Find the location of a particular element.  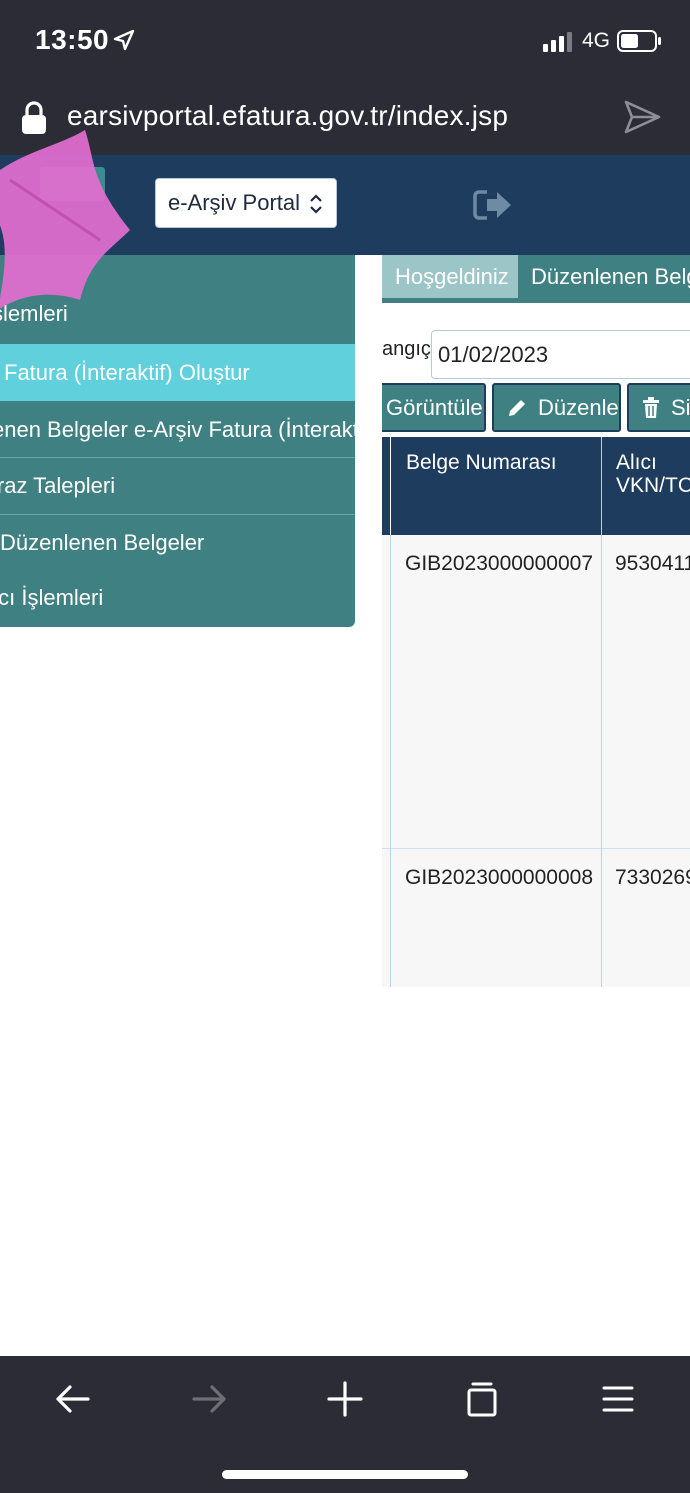

menu-icon is located at coordinates (618, 1399).